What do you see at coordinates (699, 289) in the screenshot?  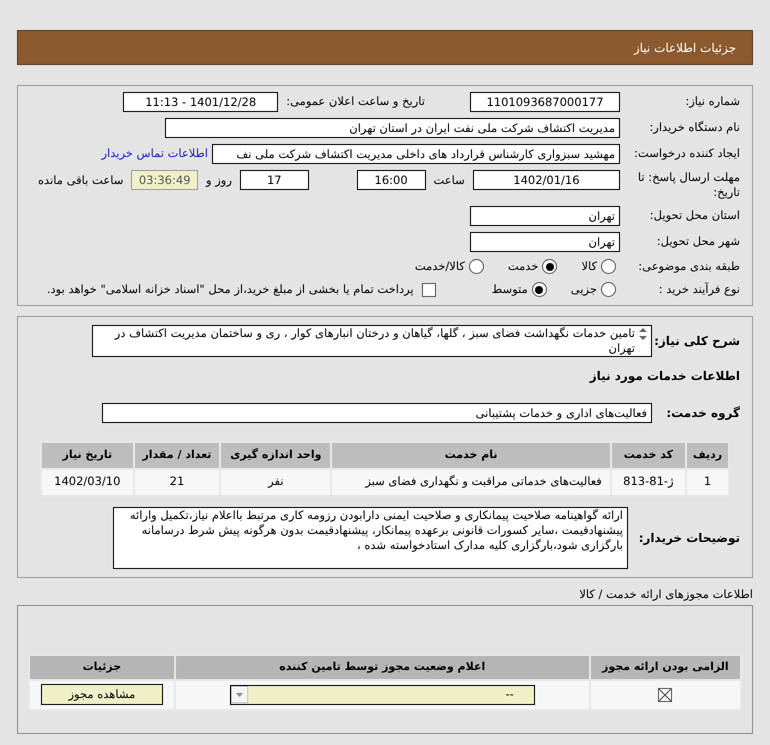 I see `field-label: نوع فرآیند خرید :` at bounding box center [699, 289].